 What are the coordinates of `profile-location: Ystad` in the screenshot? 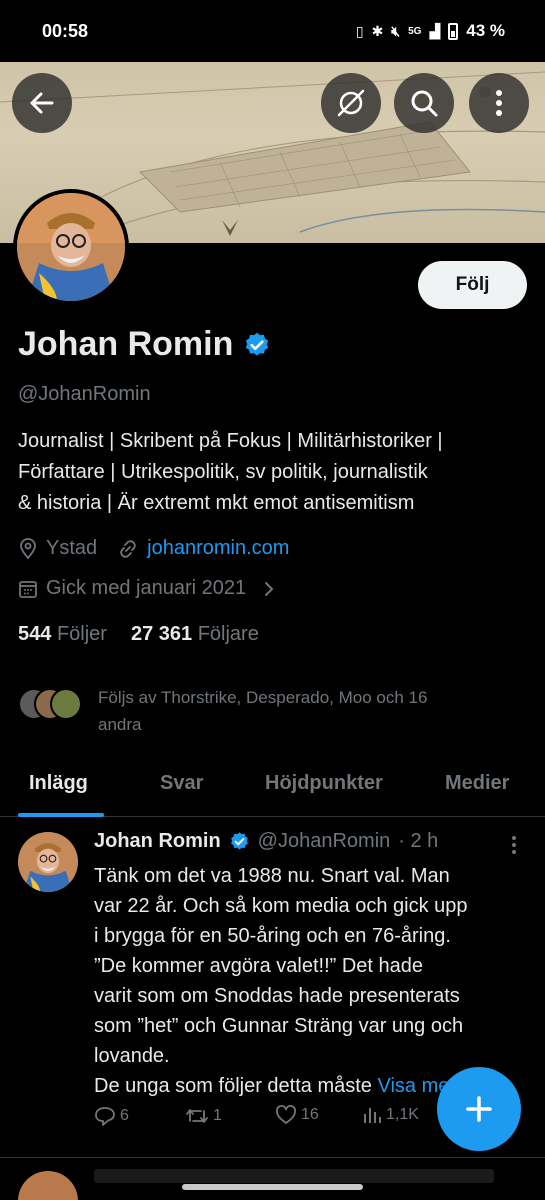 It's located at (72, 548).